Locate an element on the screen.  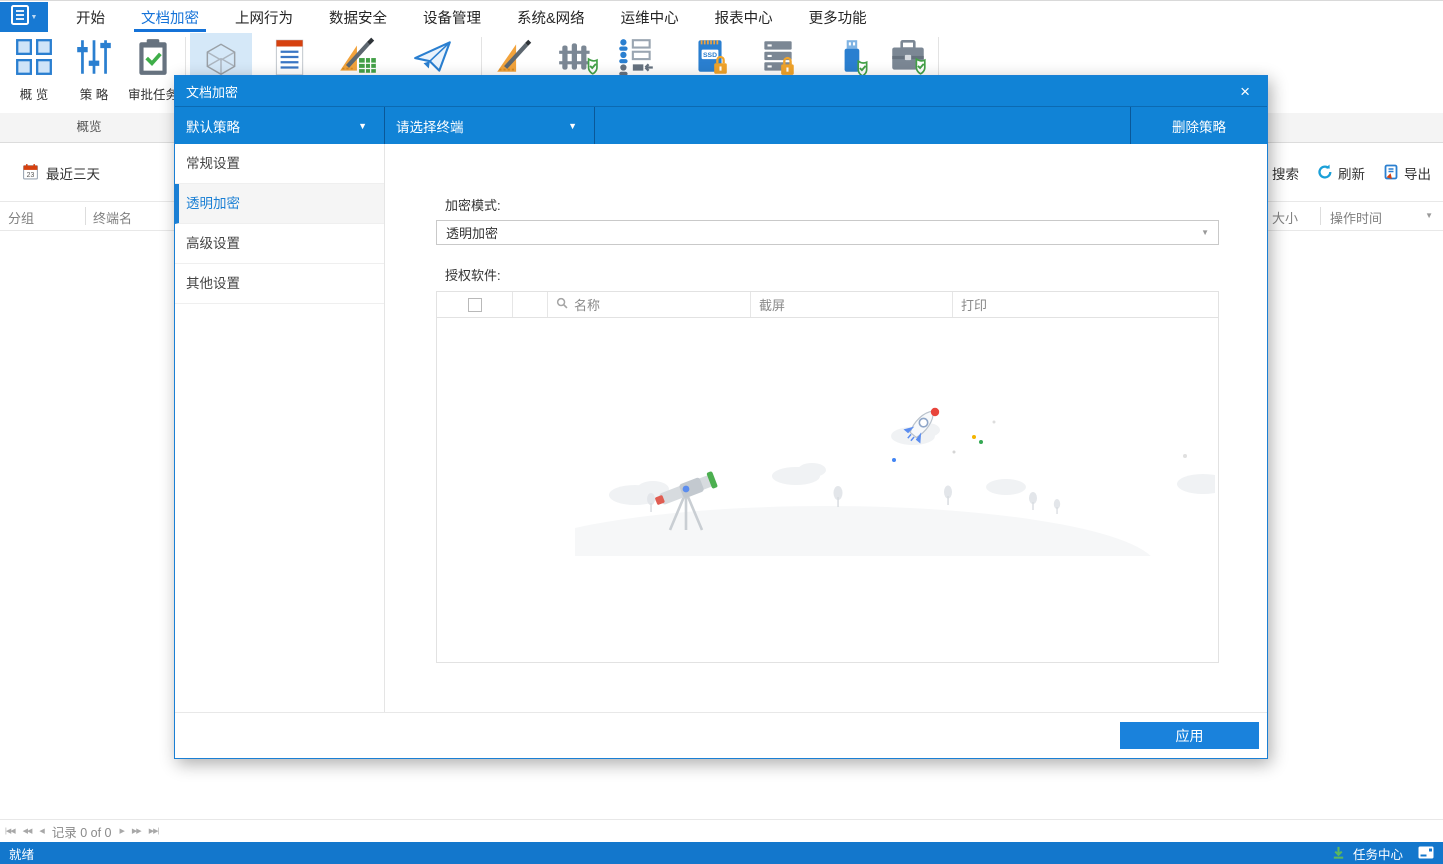
policy-select: 默认策略 ▼ is located at coordinates (280, 125).